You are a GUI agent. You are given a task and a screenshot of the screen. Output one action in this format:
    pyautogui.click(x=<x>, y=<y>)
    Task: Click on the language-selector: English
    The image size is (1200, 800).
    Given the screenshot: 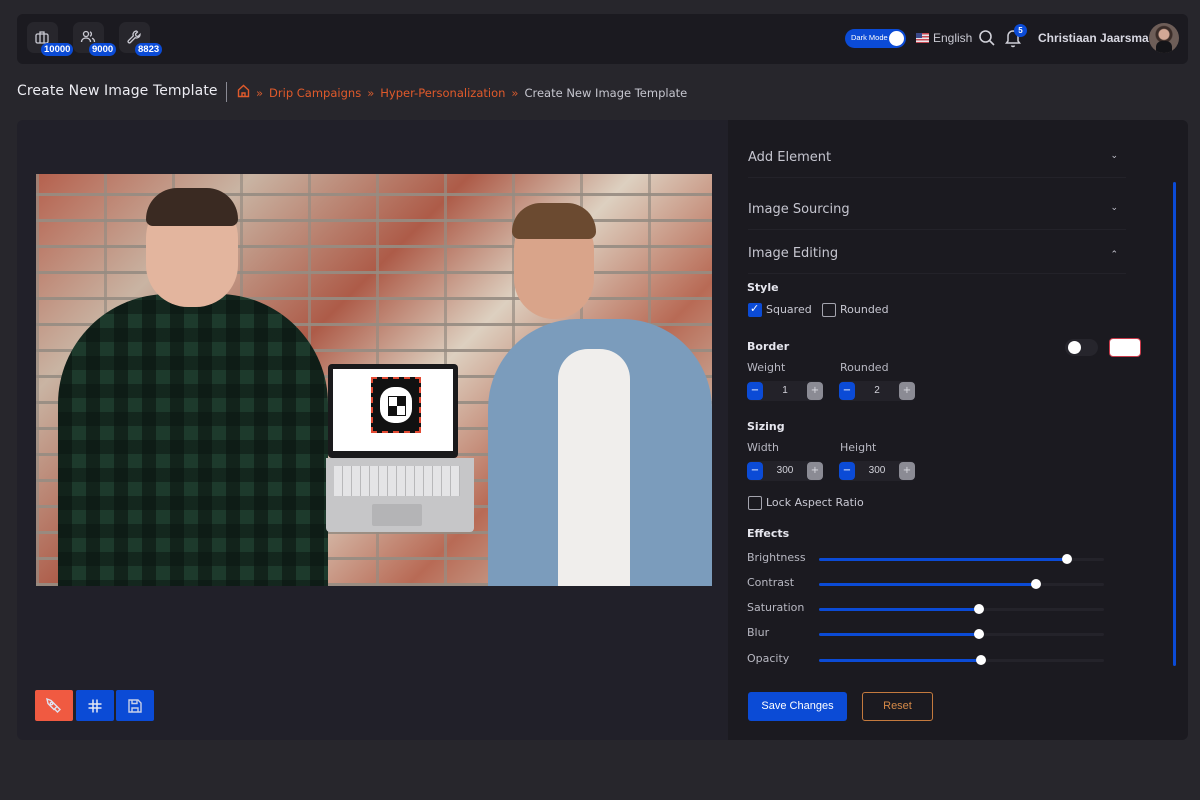 What is the action you would take?
    pyautogui.click(x=952, y=38)
    